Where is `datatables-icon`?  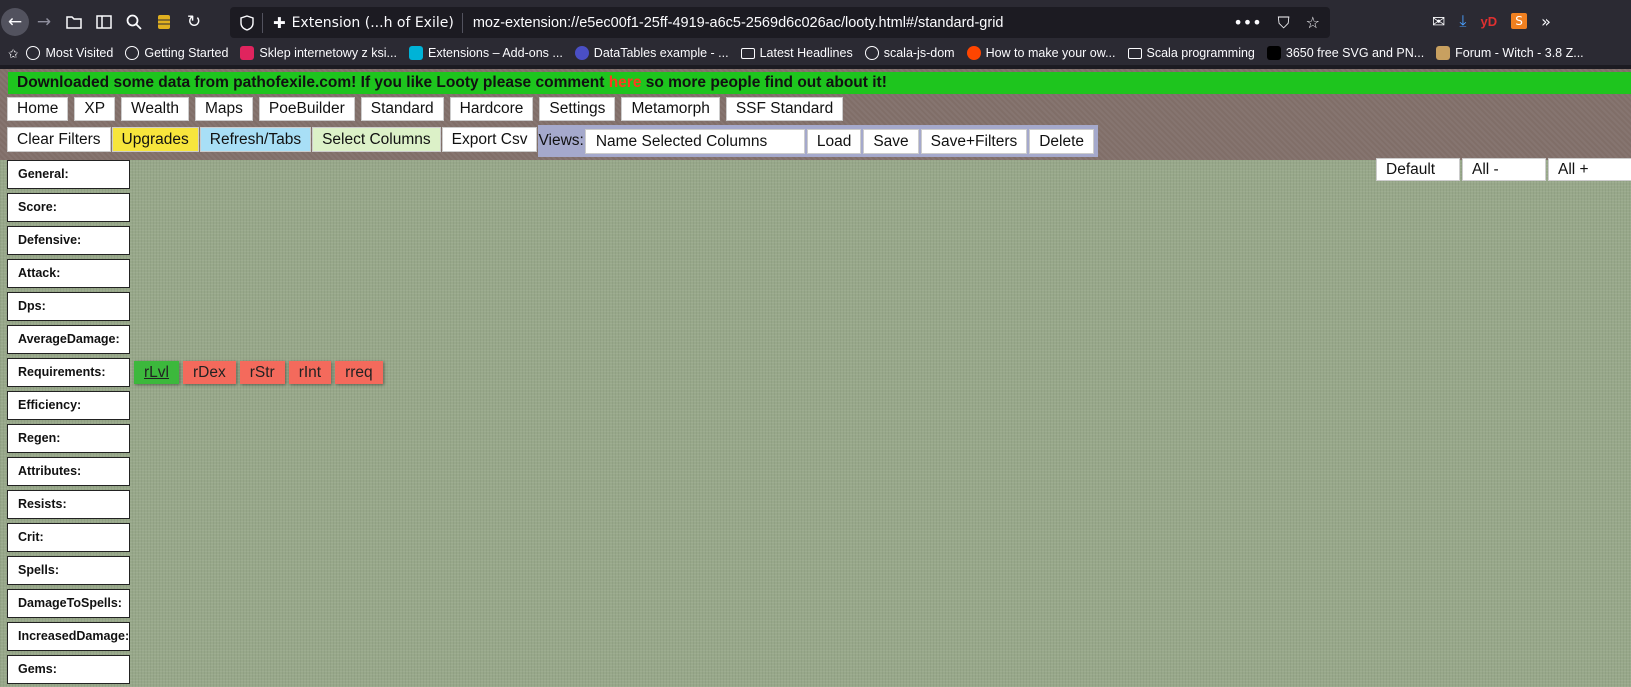 datatables-icon is located at coordinates (581, 53).